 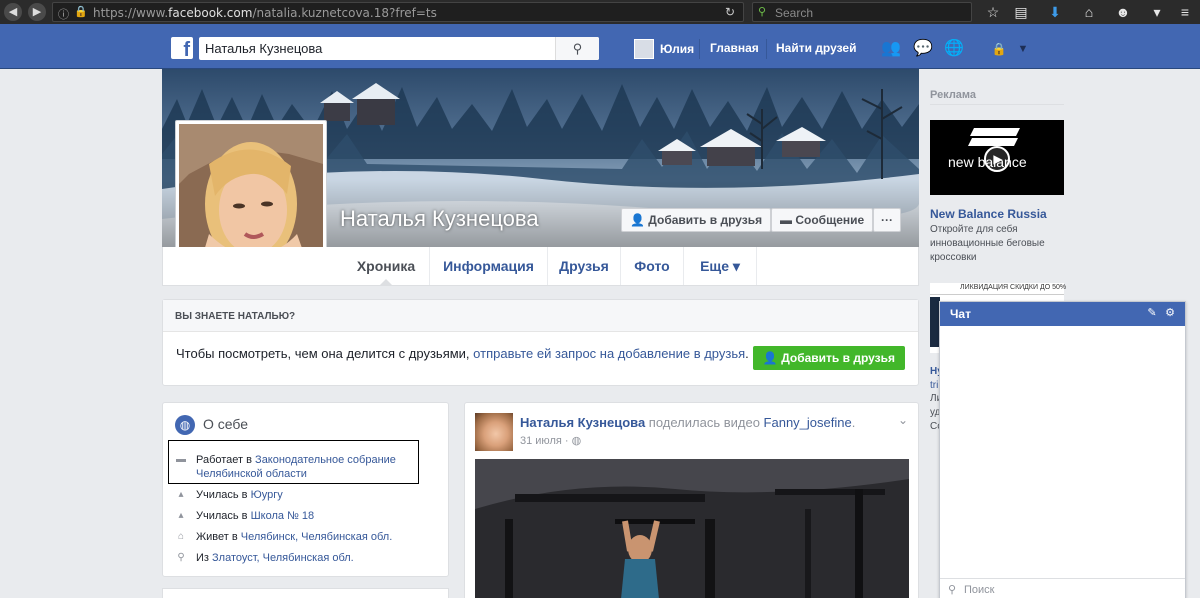 What do you see at coordinates (923, 49) in the screenshot?
I see `messages-icon: 💬` at bounding box center [923, 49].